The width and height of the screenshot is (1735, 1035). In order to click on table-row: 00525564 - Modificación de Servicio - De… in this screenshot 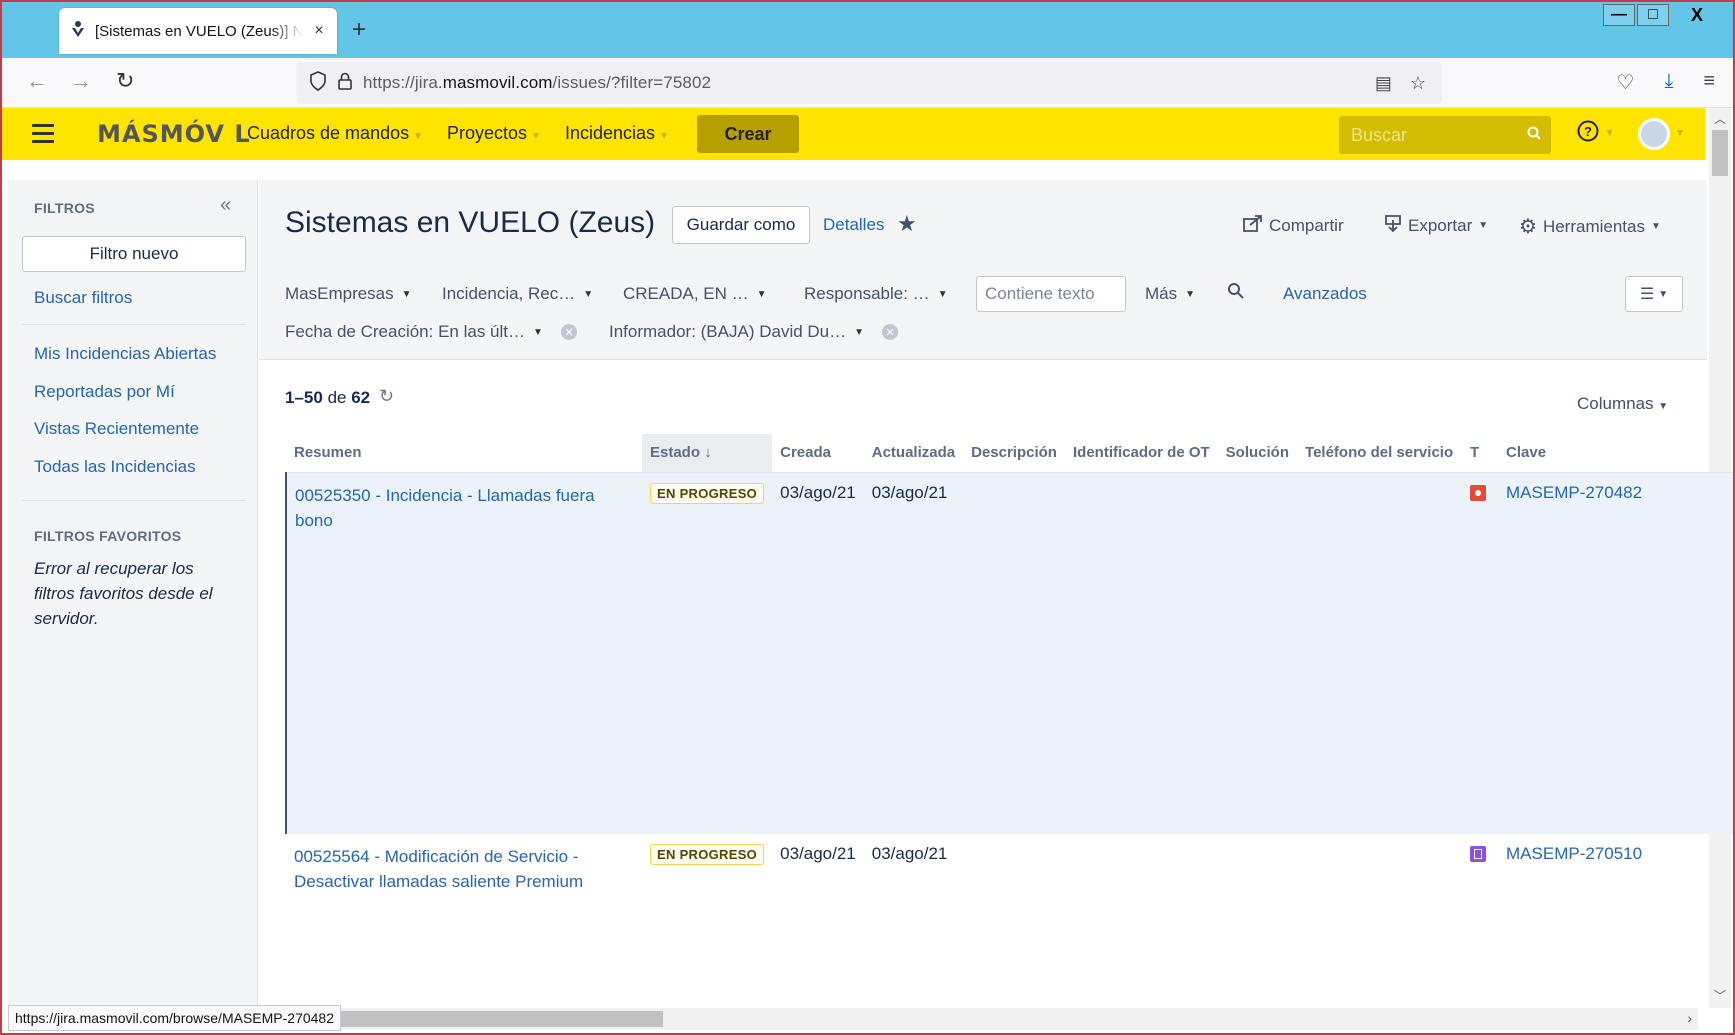, I will do `click(1009, 874)`.